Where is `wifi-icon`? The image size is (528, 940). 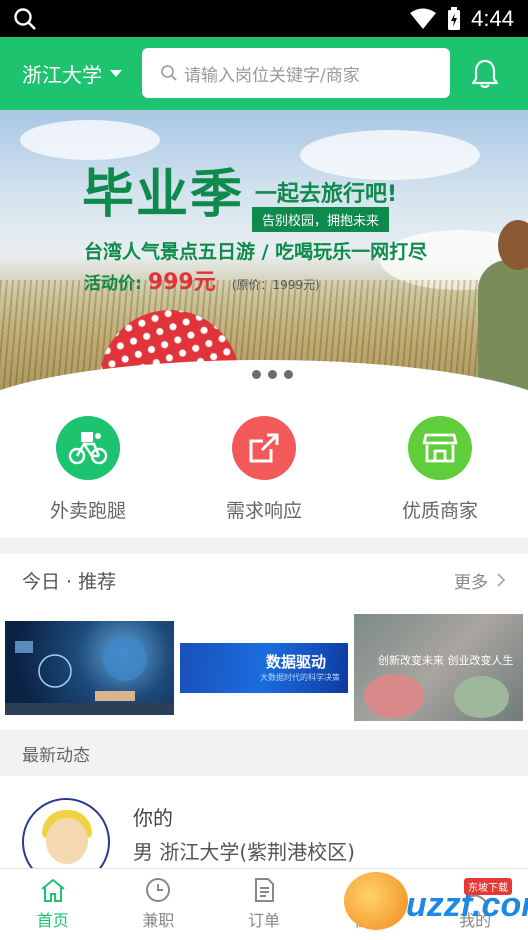 wifi-icon is located at coordinates (423, 18).